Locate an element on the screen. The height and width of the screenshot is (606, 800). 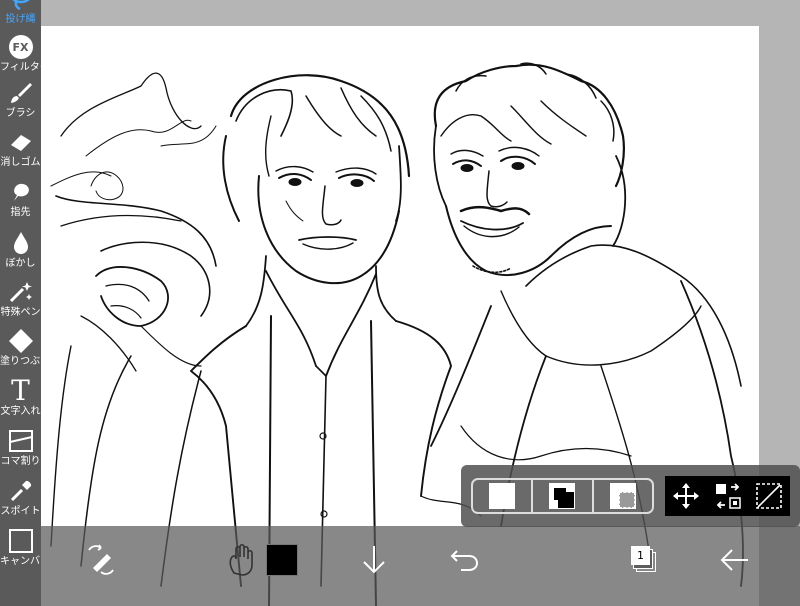
selection-deselect-icon is located at coordinates (622, 496).